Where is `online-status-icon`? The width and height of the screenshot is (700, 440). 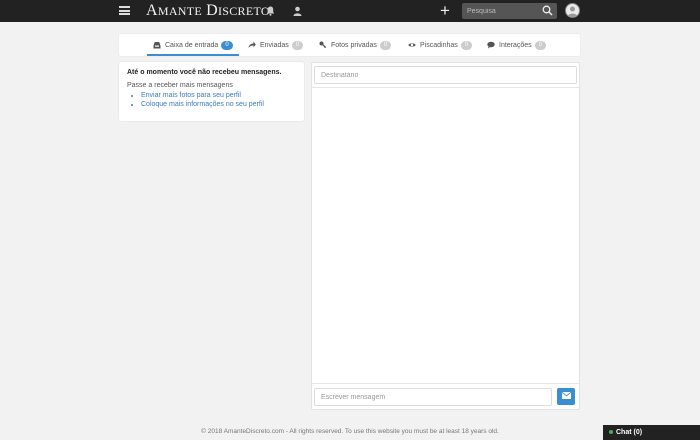
online-status-icon is located at coordinates (611, 432).